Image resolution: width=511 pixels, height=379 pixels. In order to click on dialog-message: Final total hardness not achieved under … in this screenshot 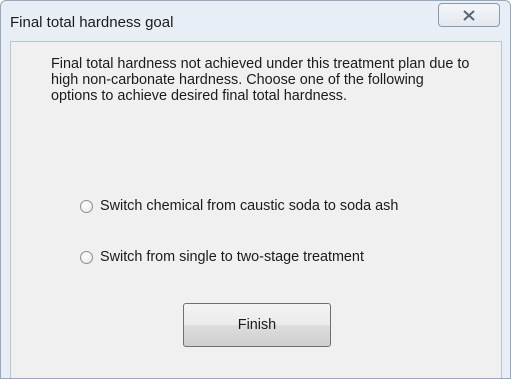, I will do `click(260, 80)`.